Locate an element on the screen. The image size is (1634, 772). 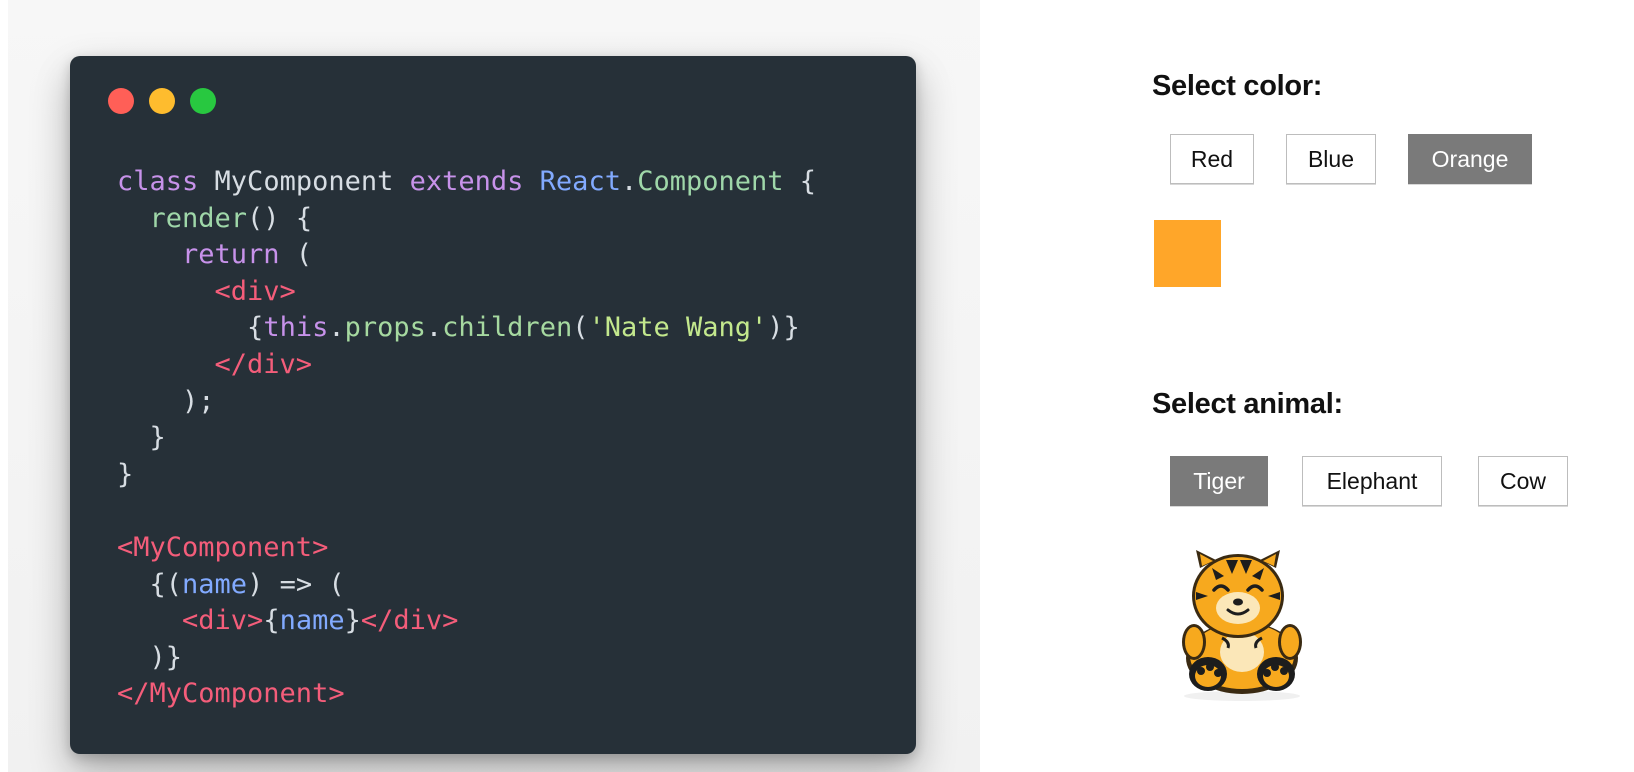
animal-option-cow-button: Cow is located at coordinates (1523, 481).